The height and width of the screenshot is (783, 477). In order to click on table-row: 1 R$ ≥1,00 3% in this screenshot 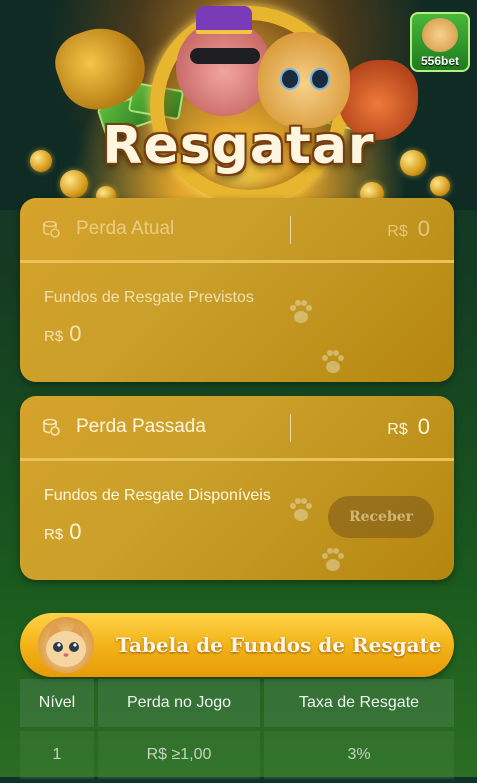, I will do `click(237, 755)`.